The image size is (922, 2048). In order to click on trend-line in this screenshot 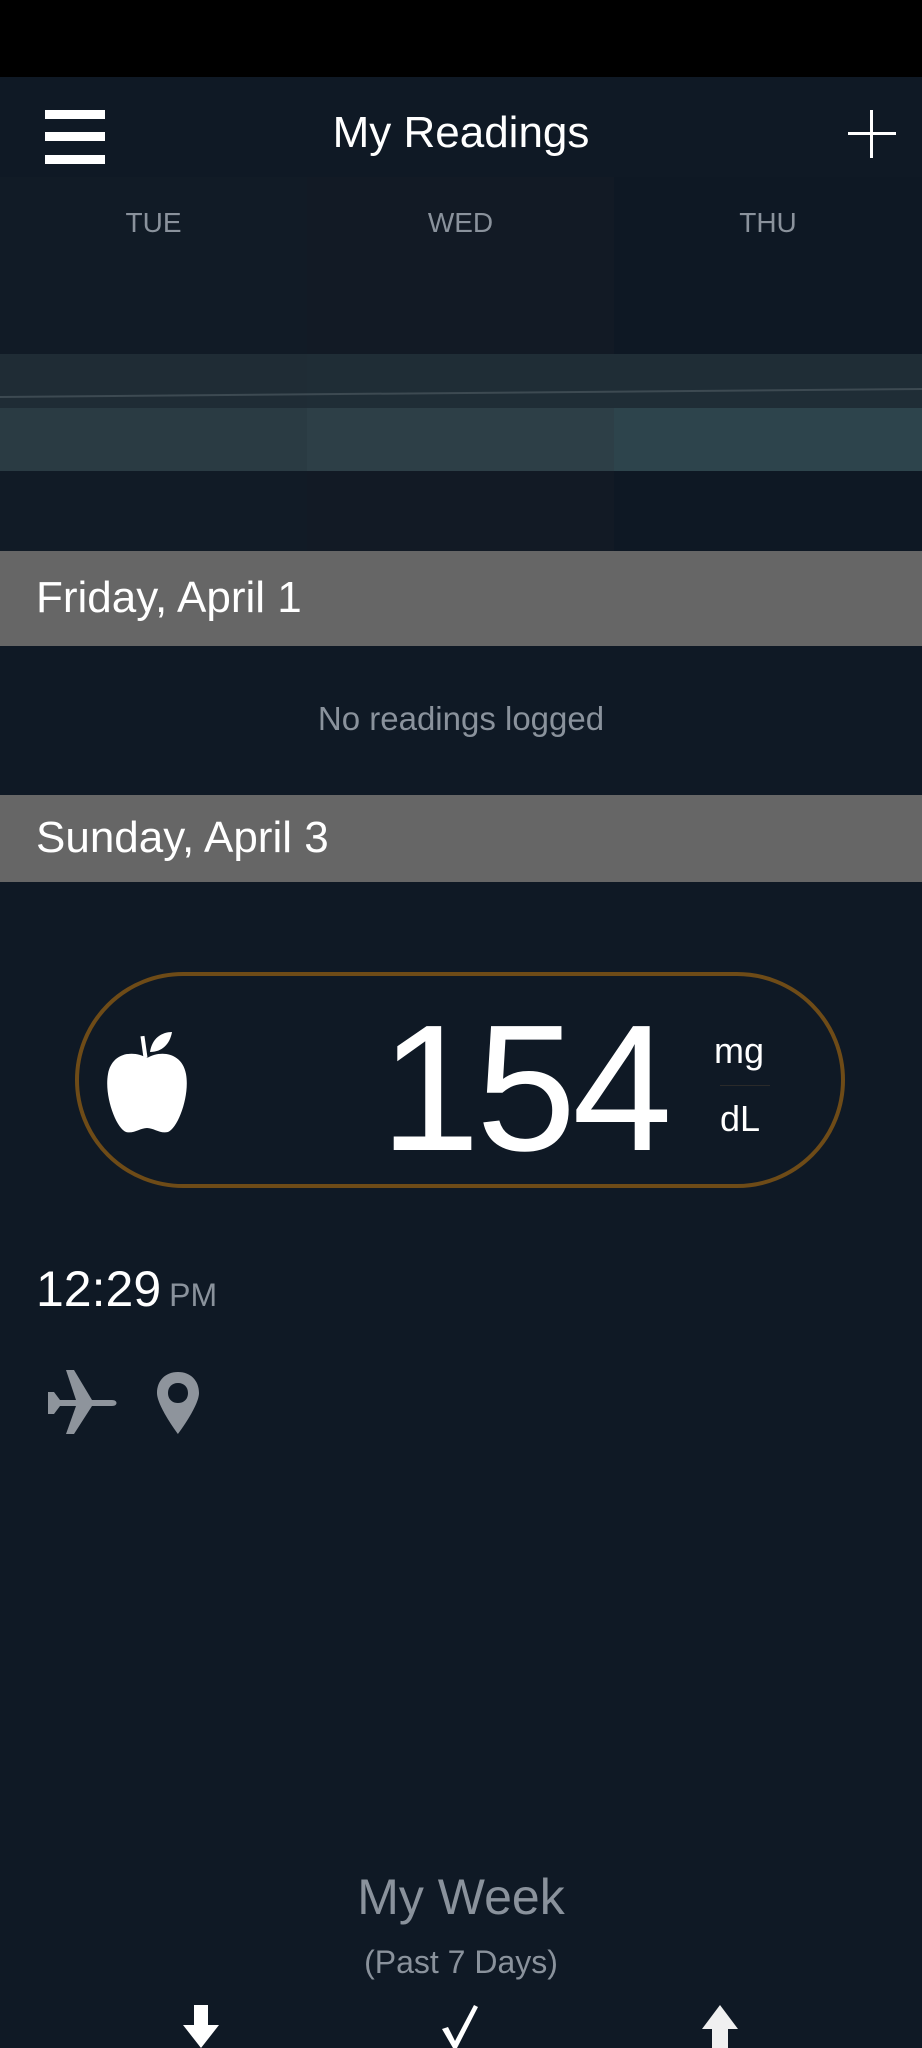, I will do `click(461, 393)`.